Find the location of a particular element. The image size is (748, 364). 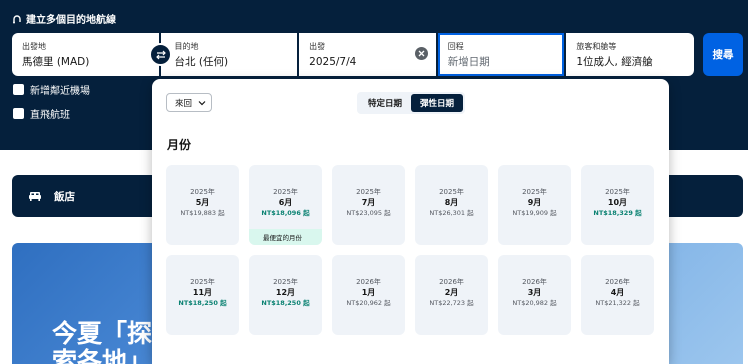

month-card-price: NT$22,723 起 is located at coordinates (451, 303).